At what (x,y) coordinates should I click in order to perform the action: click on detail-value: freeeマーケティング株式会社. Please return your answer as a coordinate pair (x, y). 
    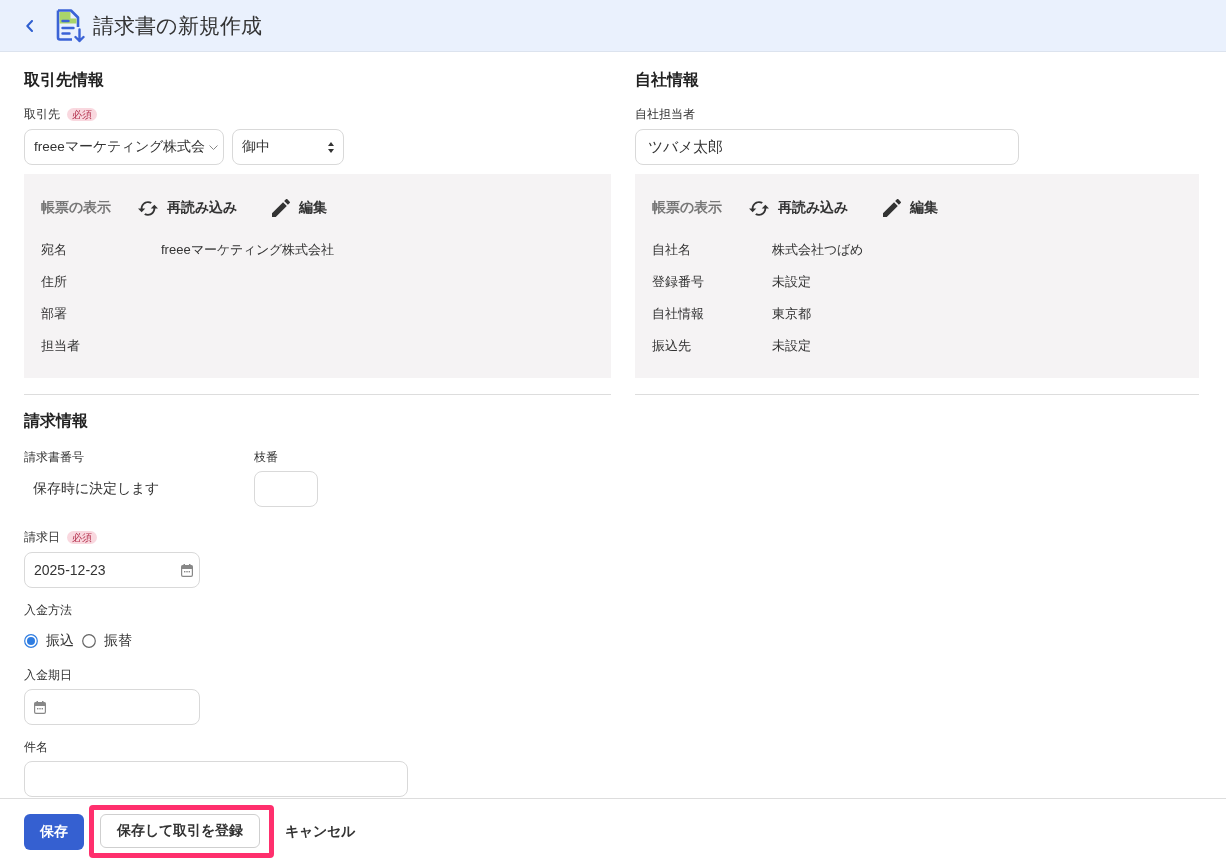
    Looking at the image, I should click on (248, 250).